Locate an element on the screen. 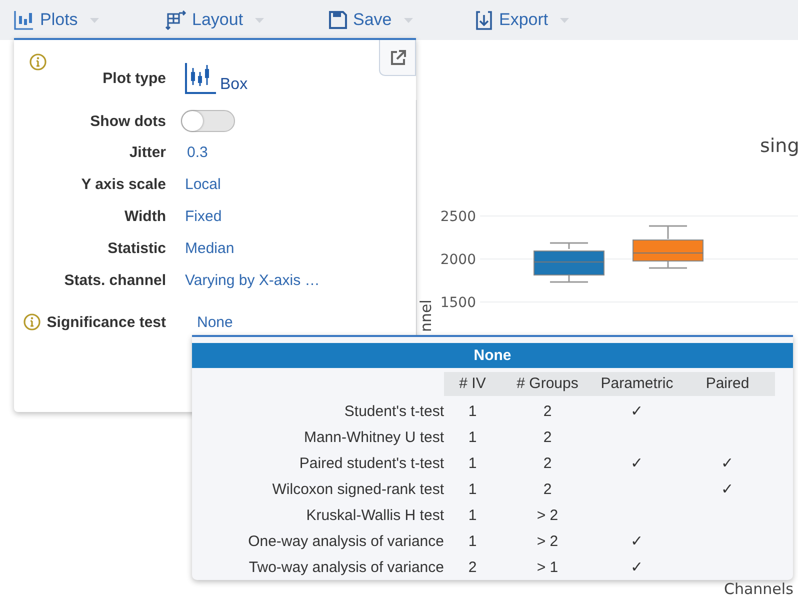 Image resolution: width=798 pixels, height=597 pixels. axis-title: nnel is located at coordinates (426, 316).